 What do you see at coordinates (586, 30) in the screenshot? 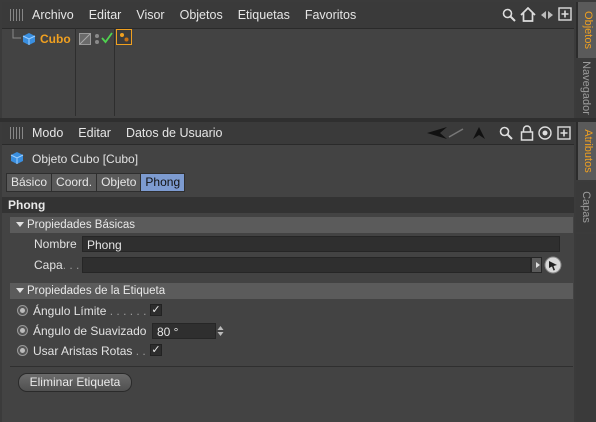
I see `tab-objetos: Objetos` at bounding box center [586, 30].